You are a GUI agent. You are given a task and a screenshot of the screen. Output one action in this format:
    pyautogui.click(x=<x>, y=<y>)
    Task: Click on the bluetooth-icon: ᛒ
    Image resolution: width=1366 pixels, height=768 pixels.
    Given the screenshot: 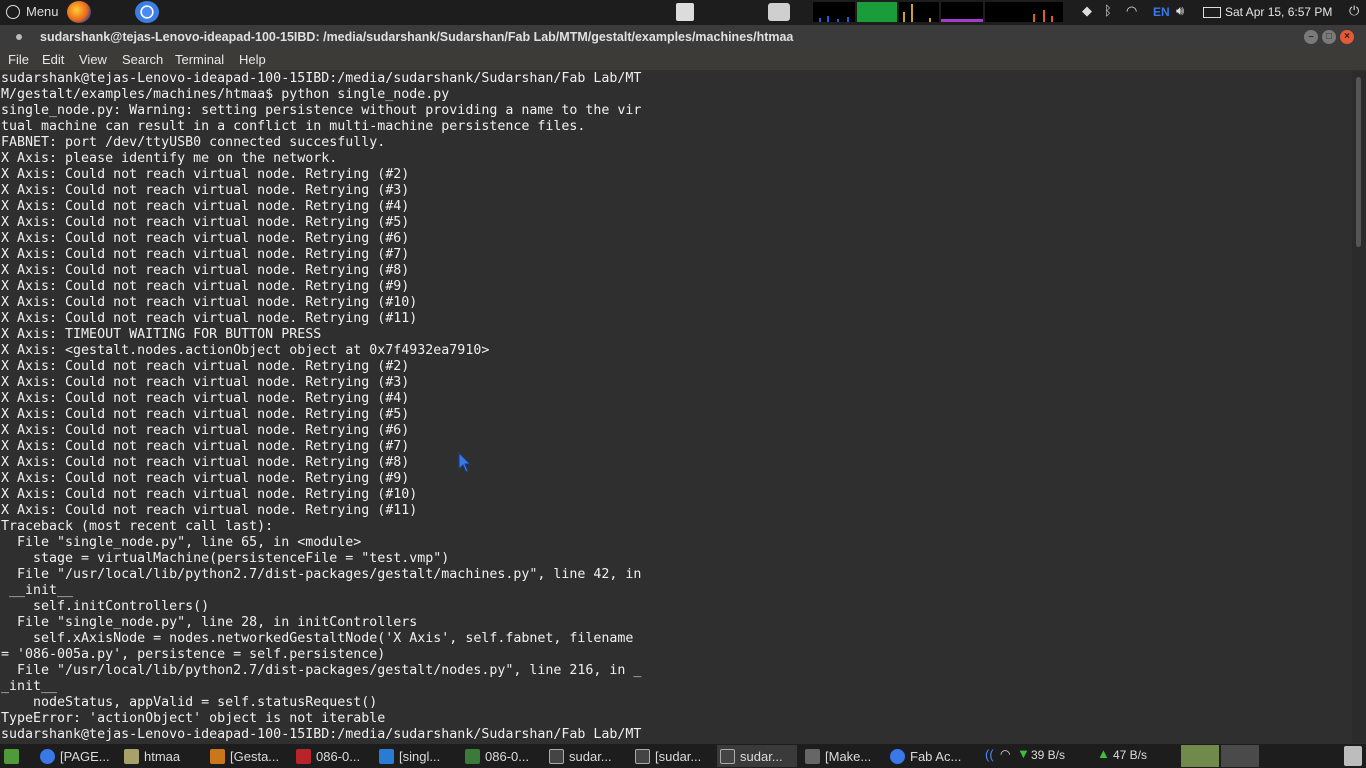 What is the action you would take?
    pyautogui.click(x=1110, y=12)
    